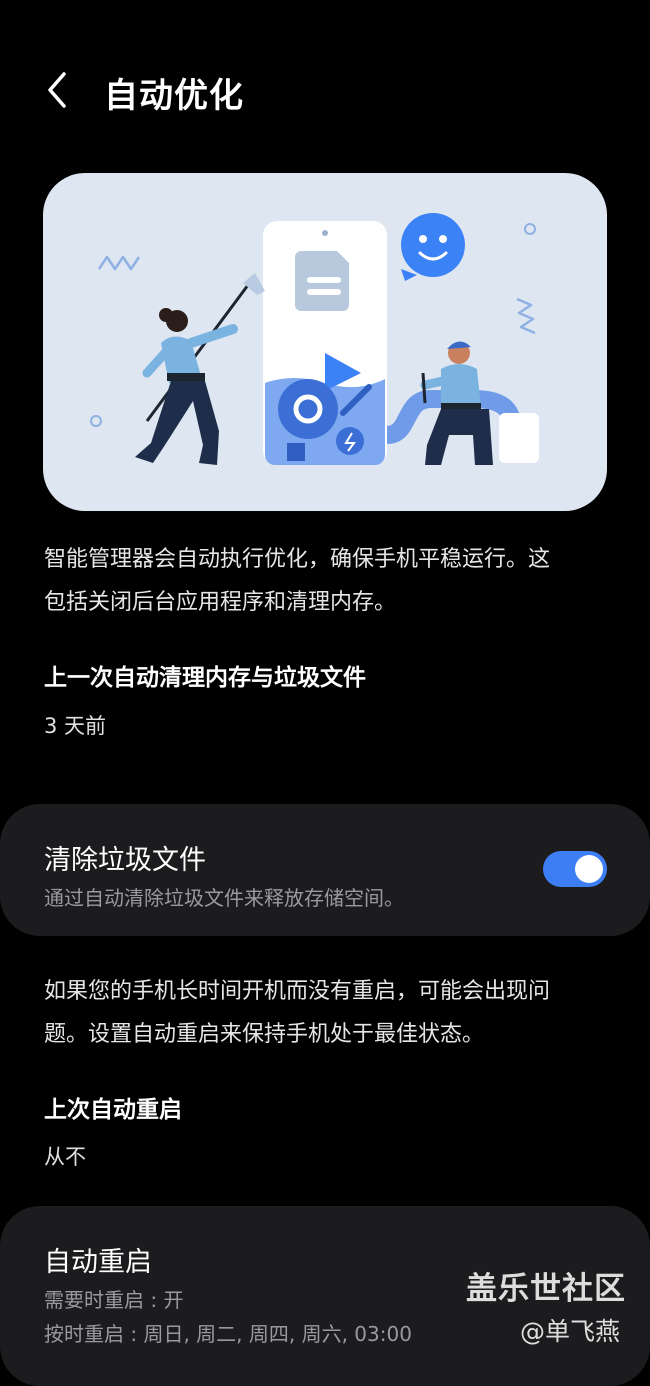 This screenshot has height=1386, width=650. I want to click on optimize-description-line2: 包括关闭后台应用程序和清理内存。, so click(220, 602).